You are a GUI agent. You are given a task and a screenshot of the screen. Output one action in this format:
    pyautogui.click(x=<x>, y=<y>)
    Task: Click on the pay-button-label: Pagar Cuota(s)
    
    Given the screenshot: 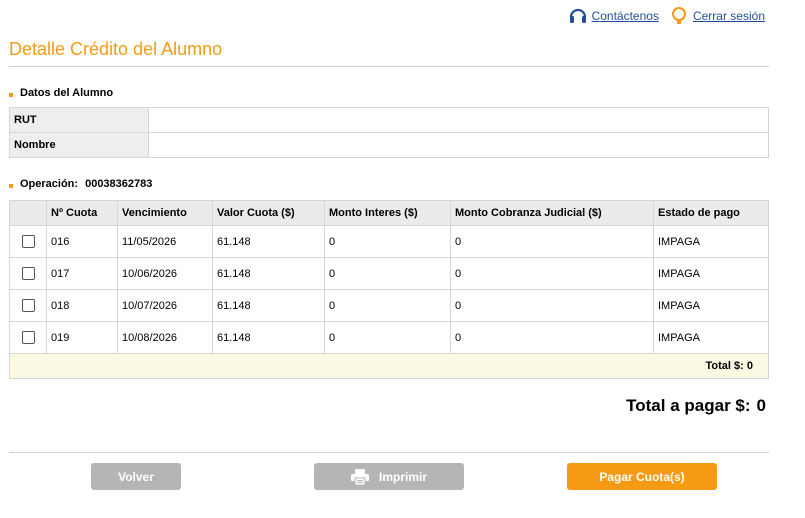 What is the action you would take?
    pyautogui.click(x=642, y=476)
    